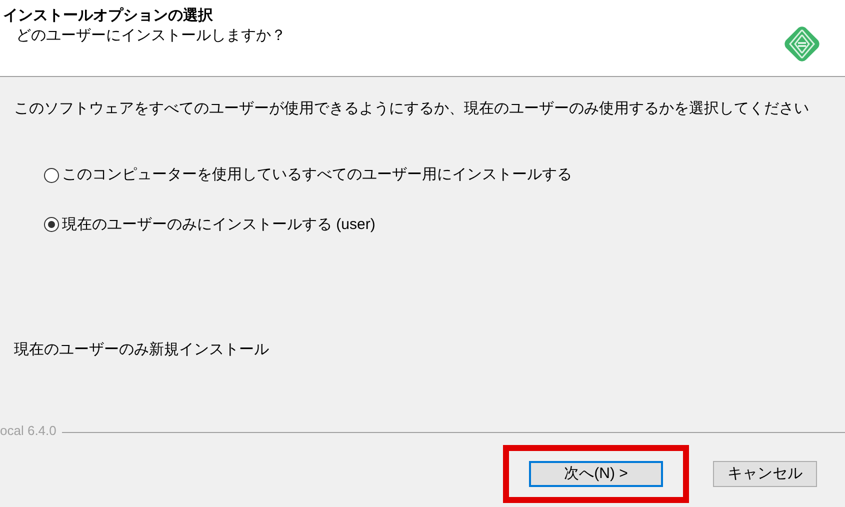  Describe the element at coordinates (317, 175) in the screenshot. I see `option-label: このコンピューターを使用しているすべてのユーザー用にインストールする` at that location.